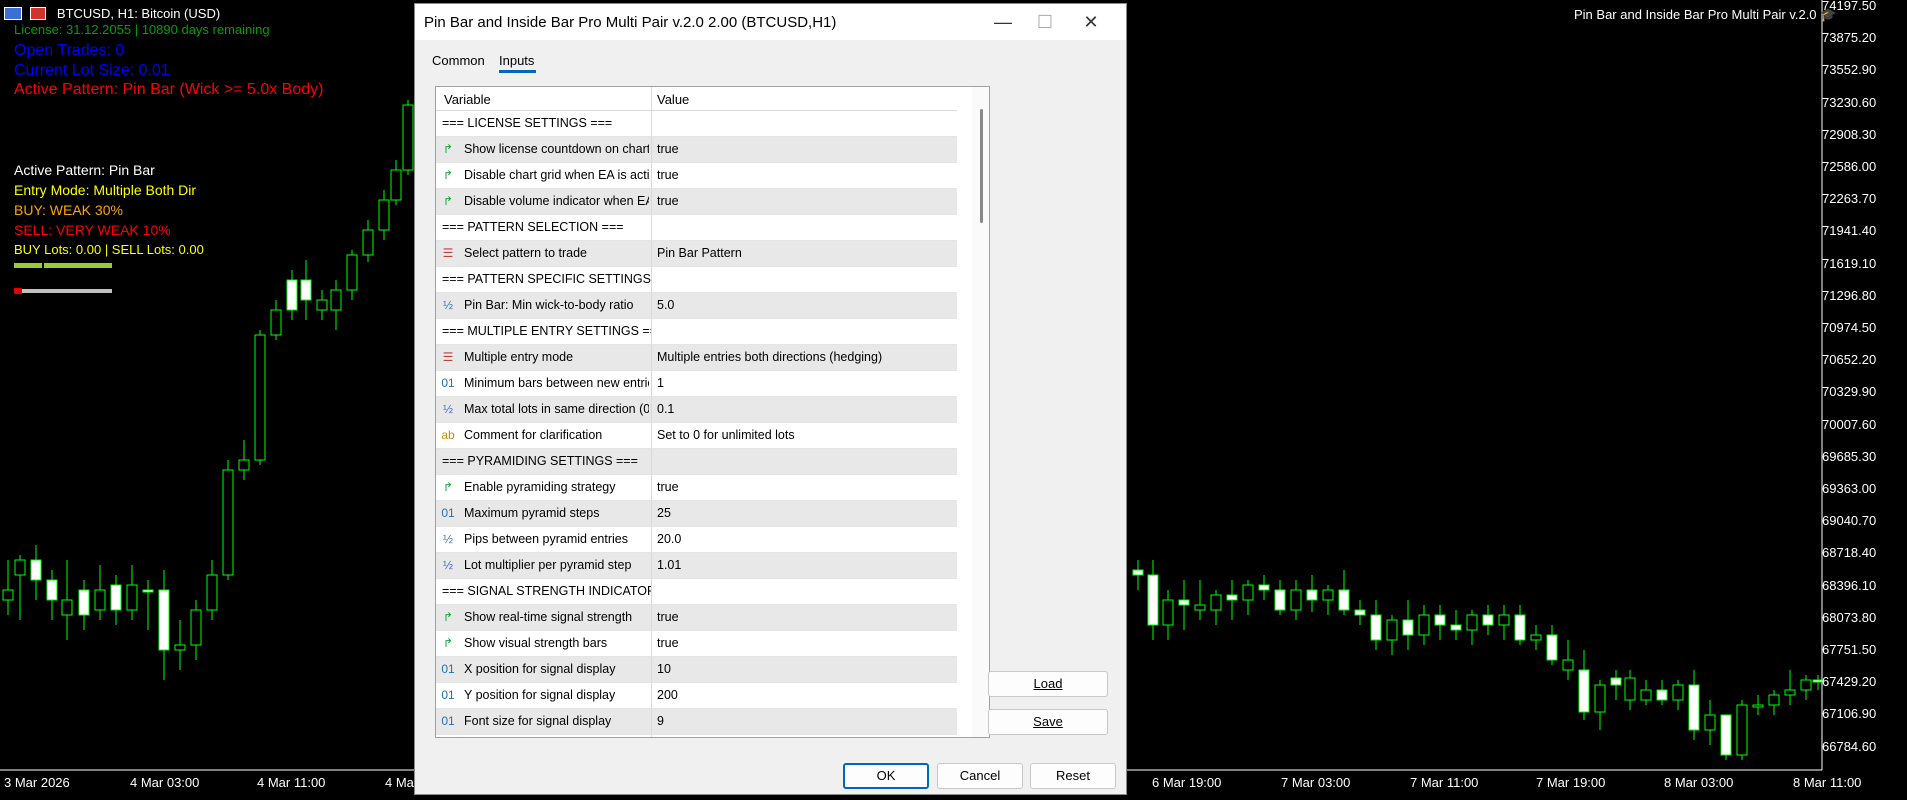 The image size is (1907, 800). I want to click on grid-param-row: 01 Y position for signal display 200, so click(696, 696).